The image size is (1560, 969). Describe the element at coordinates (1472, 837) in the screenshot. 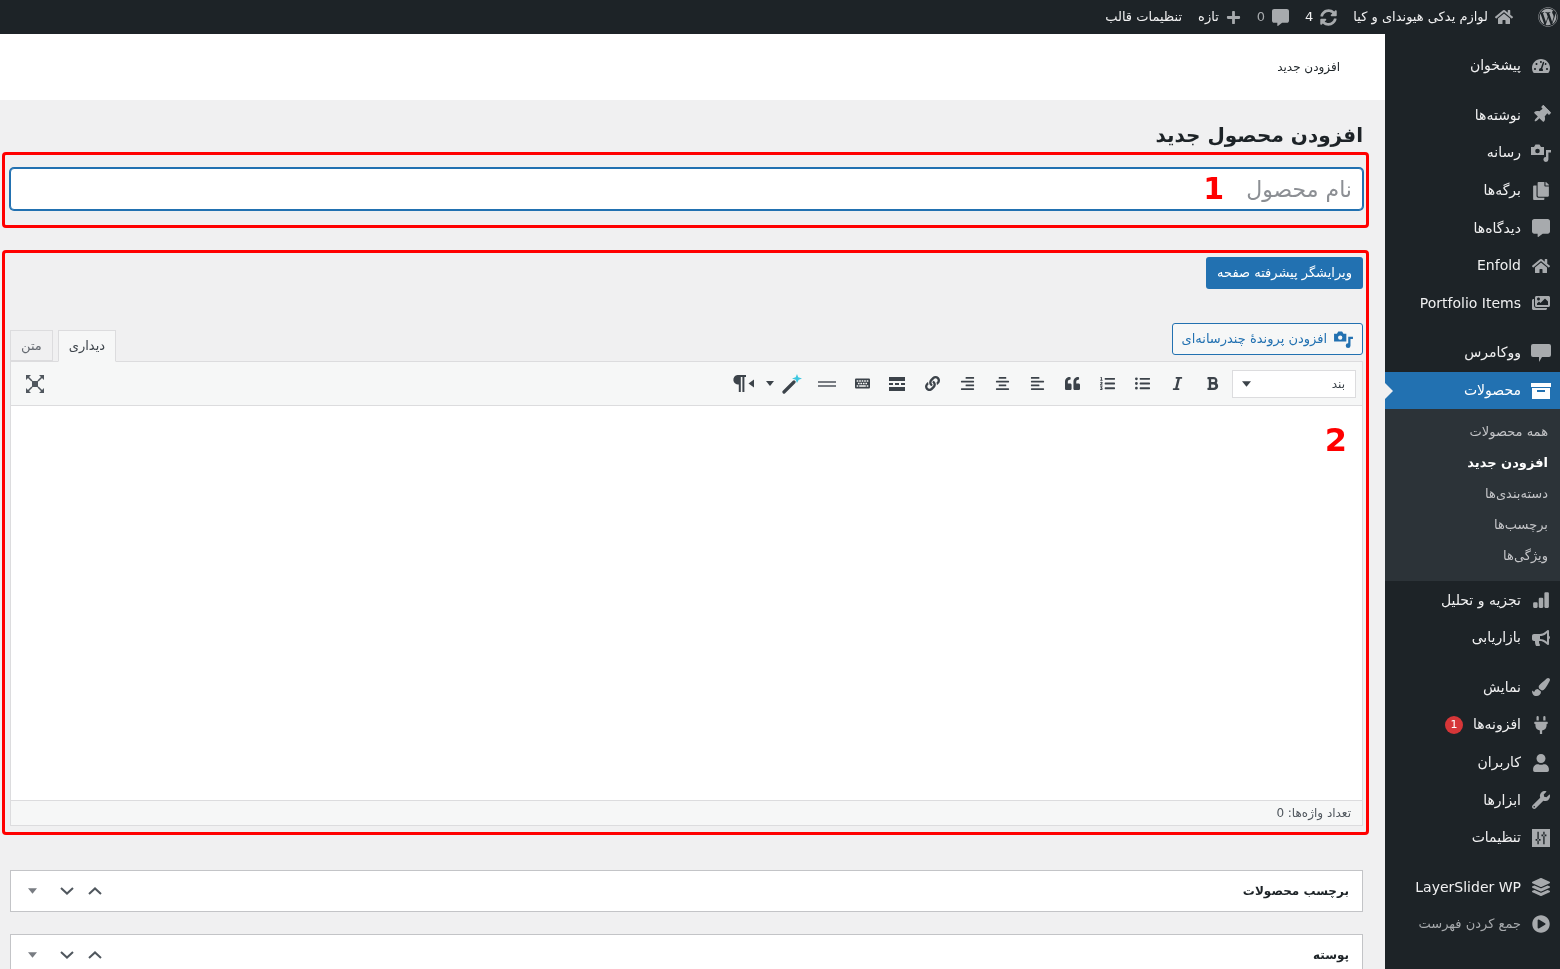

I see `sidebar-item: تنظیمات` at that location.